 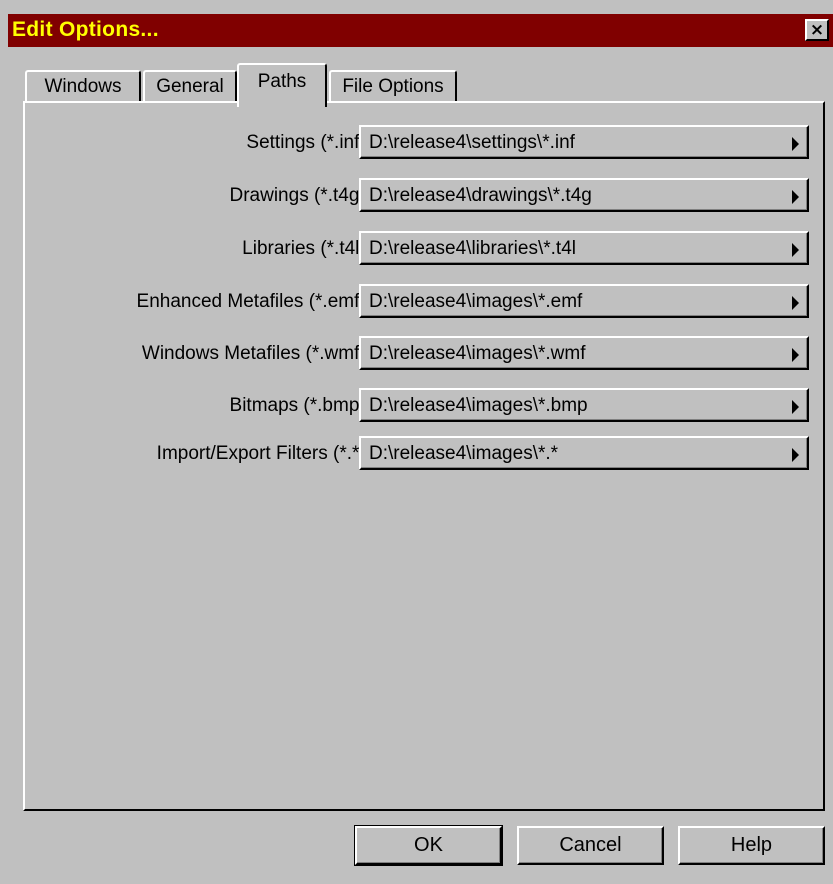 What do you see at coordinates (584, 248) in the screenshot?
I see `libraries-path-field: D:\release4\libraries\*.t4l` at bounding box center [584, 248].